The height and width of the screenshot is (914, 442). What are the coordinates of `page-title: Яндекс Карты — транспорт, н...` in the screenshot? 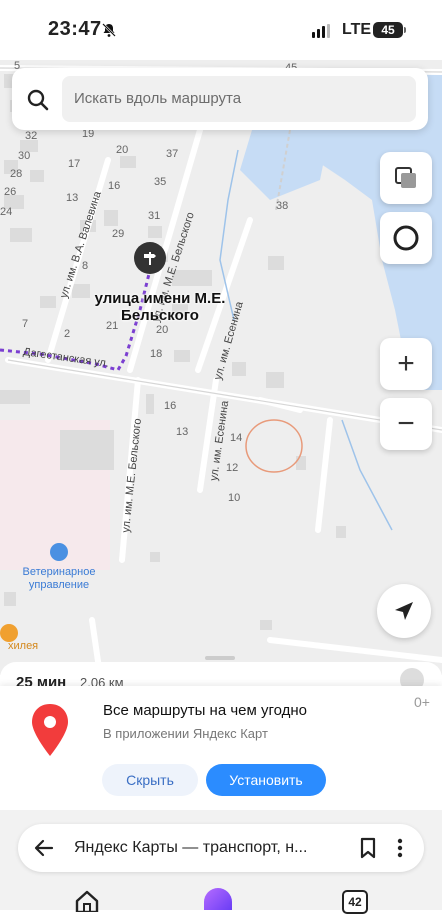 It's located at (209, 848).